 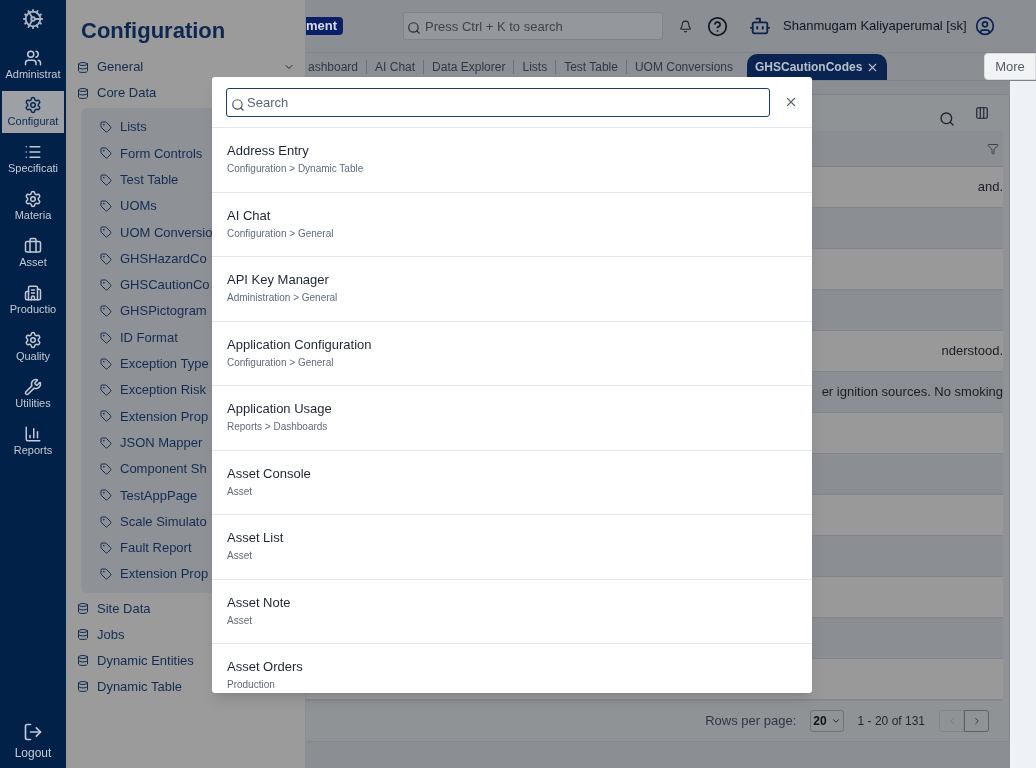 What do you see at coordinates (469, 67) in the screenshot?
I see `page-tab: Data Explorer` at bounding box center [469, 67].